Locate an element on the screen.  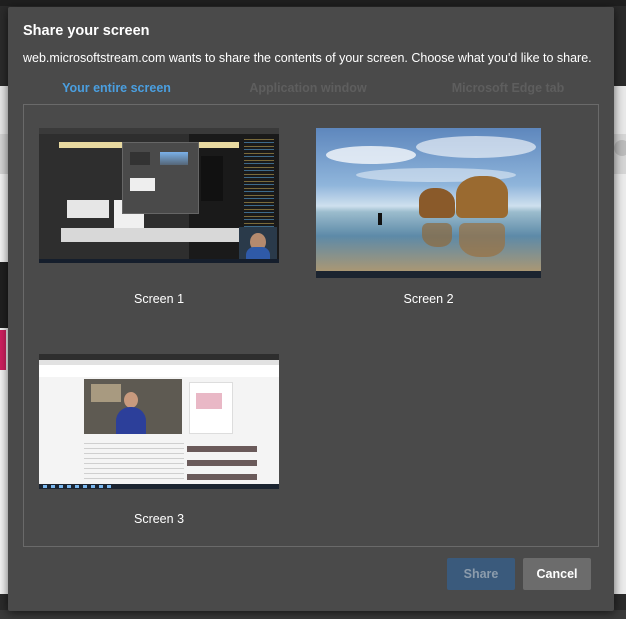
cancel-button: Cancel is located at coordinates (557, 574).